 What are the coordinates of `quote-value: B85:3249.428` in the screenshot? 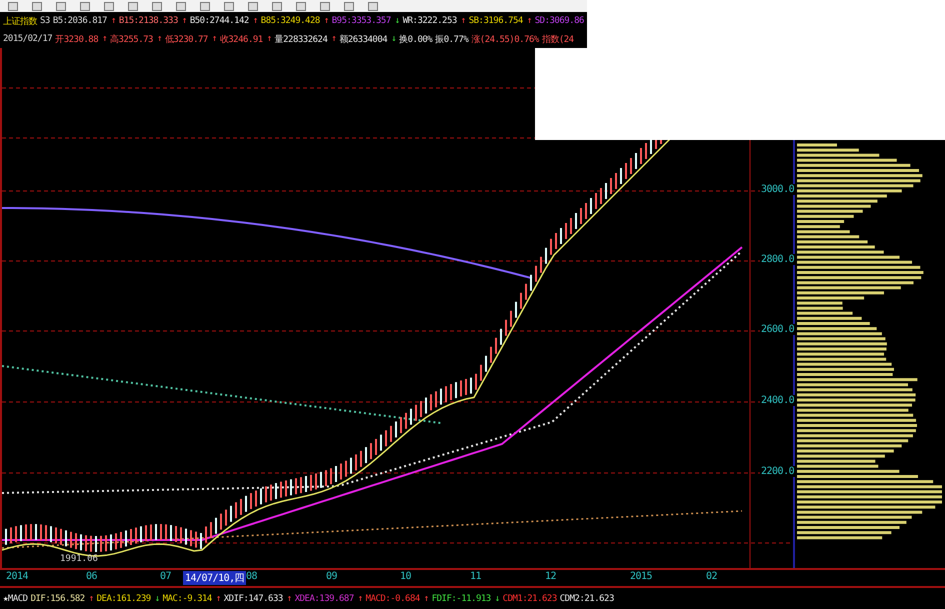 It's located at (290, 21).